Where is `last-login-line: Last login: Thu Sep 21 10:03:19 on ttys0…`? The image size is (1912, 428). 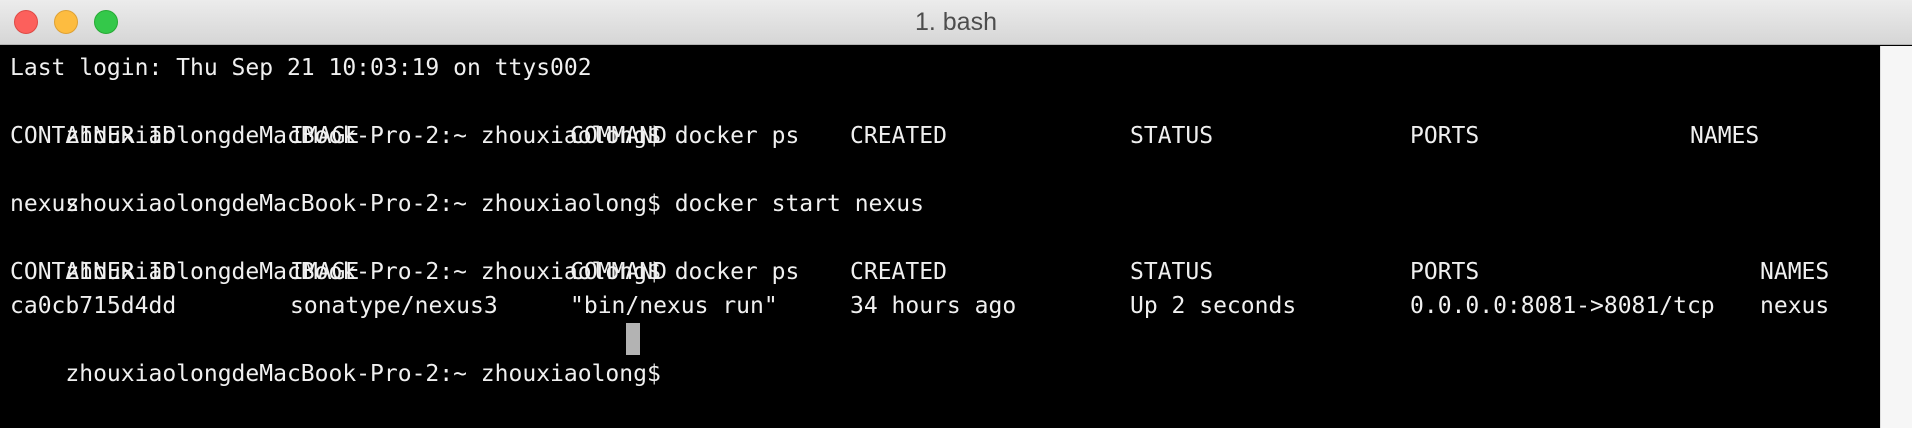
last-login-line: Last login: Thu Sep 21 10:03:19 on ttys0… is located at coordinates (301, 68).